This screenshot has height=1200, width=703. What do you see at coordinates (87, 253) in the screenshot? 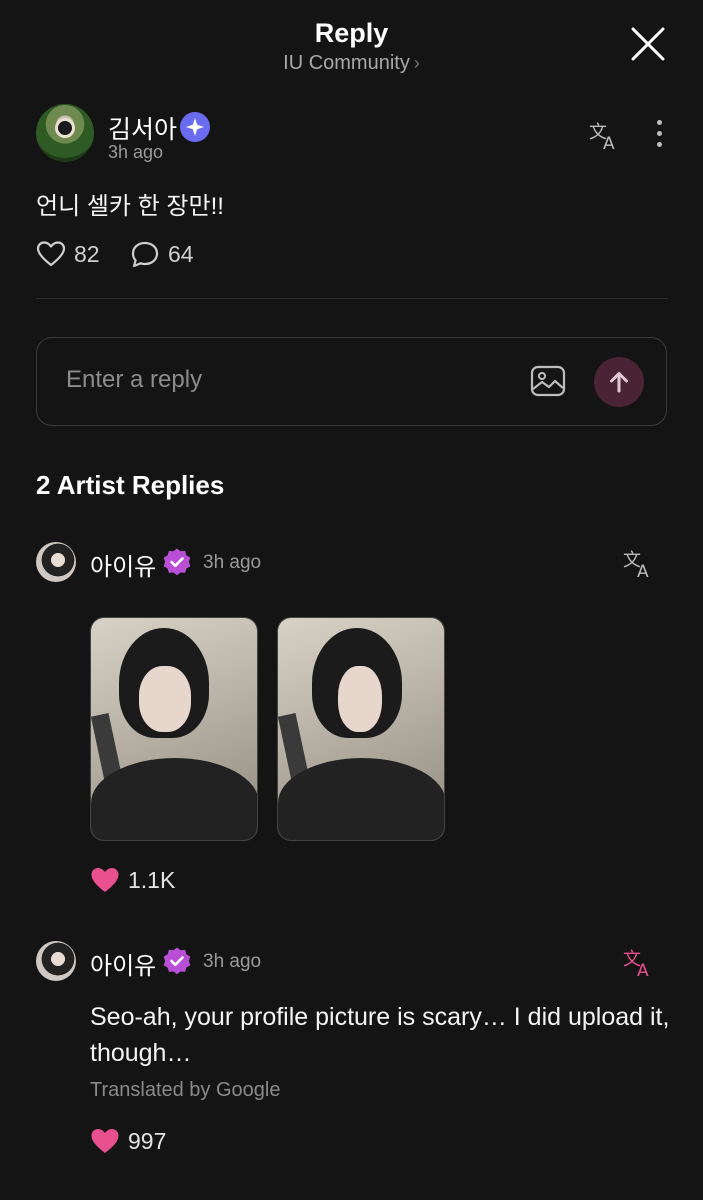
I see `like-count: 82` at bounding box center [87, 253].